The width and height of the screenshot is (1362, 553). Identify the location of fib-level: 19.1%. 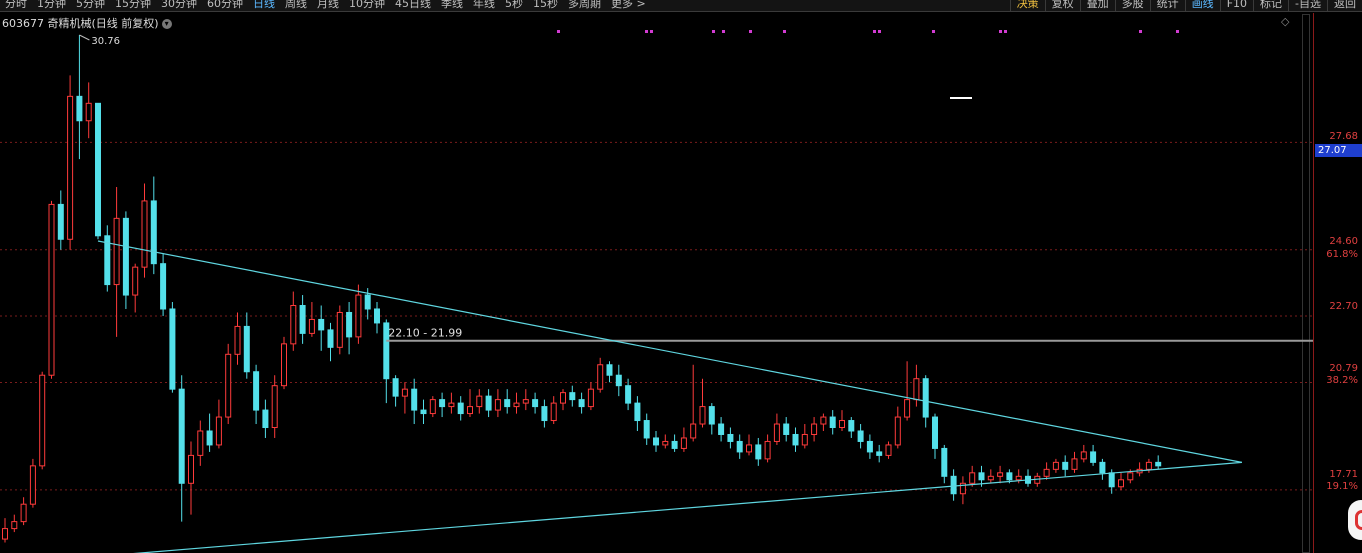
(1342, 486).